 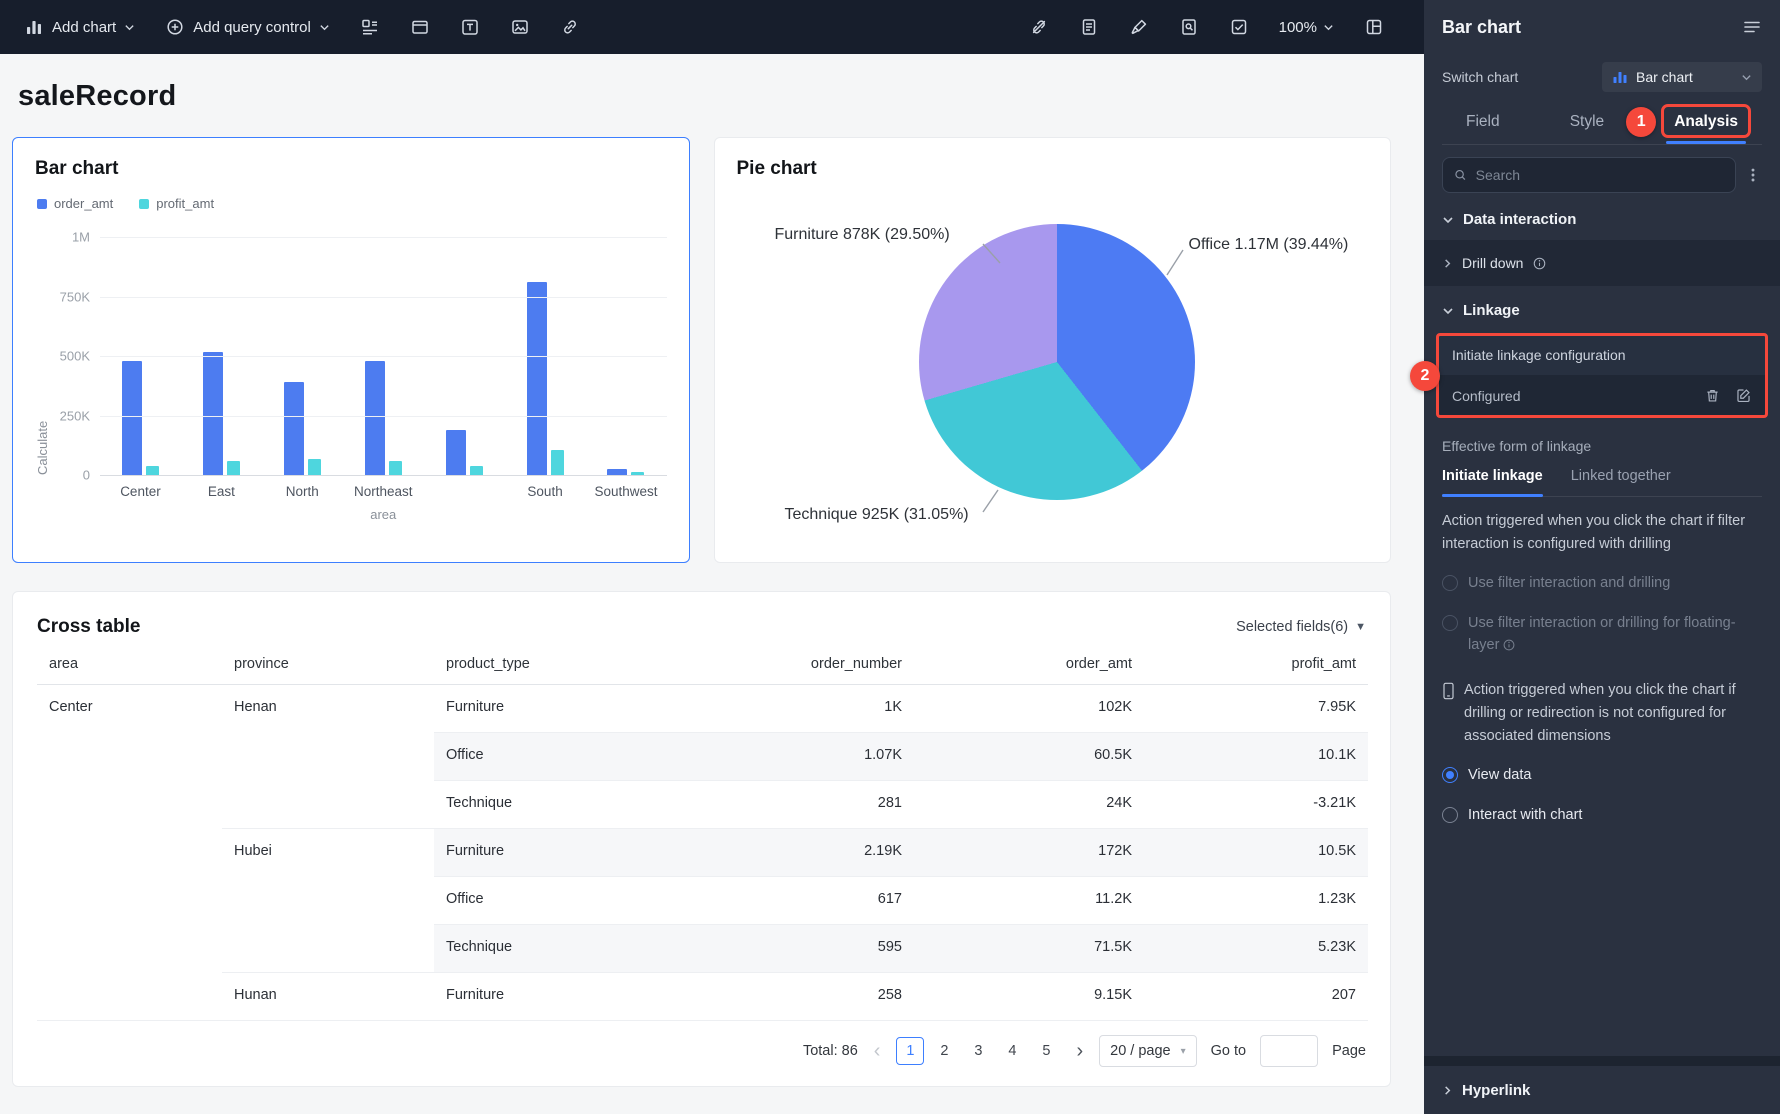 I want to click on legend-profit_amt: profit_amt, so click(x=176, y=203).